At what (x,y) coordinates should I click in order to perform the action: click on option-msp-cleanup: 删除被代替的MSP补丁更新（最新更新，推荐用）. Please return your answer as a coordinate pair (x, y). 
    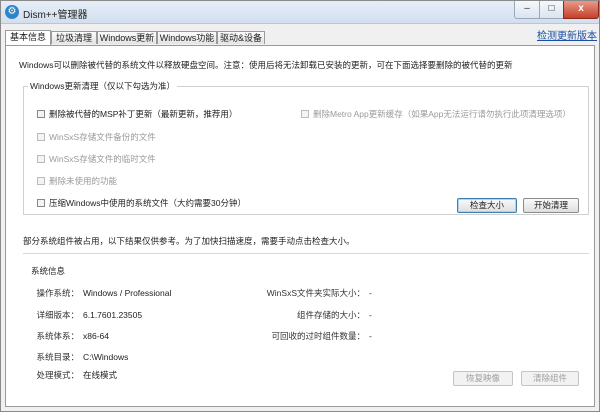
    Looking at the image, I should click on (137, 114).